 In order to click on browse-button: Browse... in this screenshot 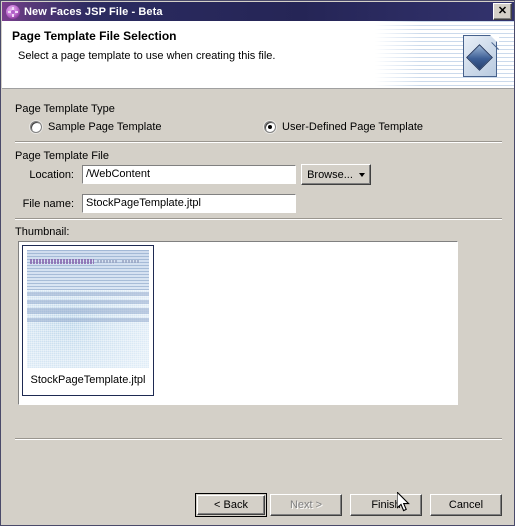, I will do `click(336, 174)`.